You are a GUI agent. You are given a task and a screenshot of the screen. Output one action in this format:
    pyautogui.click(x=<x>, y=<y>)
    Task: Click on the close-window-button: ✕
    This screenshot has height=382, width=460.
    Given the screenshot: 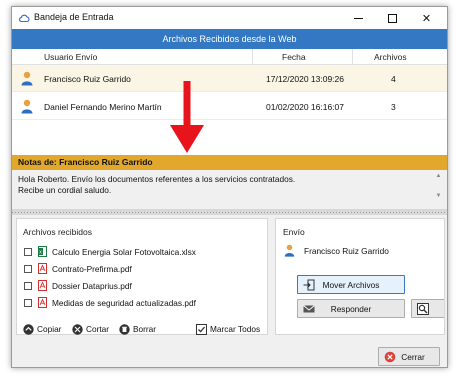 What is the action you would take?
    pyautogui.click(x=426, y=18)
    